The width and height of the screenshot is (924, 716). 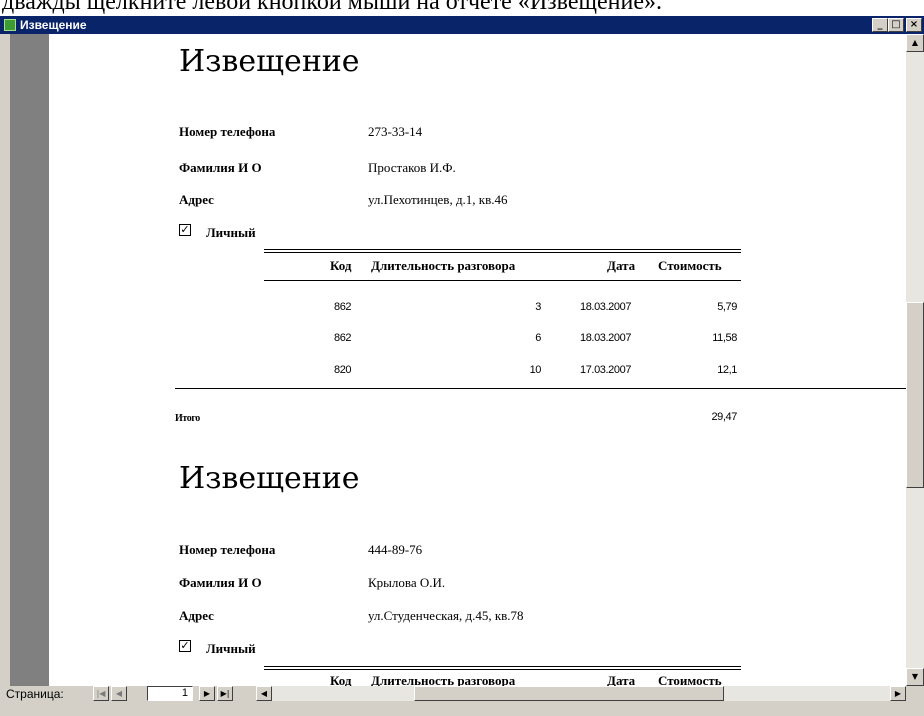 What do you see at coordinates (35, 694) in the screenshot?
I see `page-label: Страница:` at bounding box center [35, 694].